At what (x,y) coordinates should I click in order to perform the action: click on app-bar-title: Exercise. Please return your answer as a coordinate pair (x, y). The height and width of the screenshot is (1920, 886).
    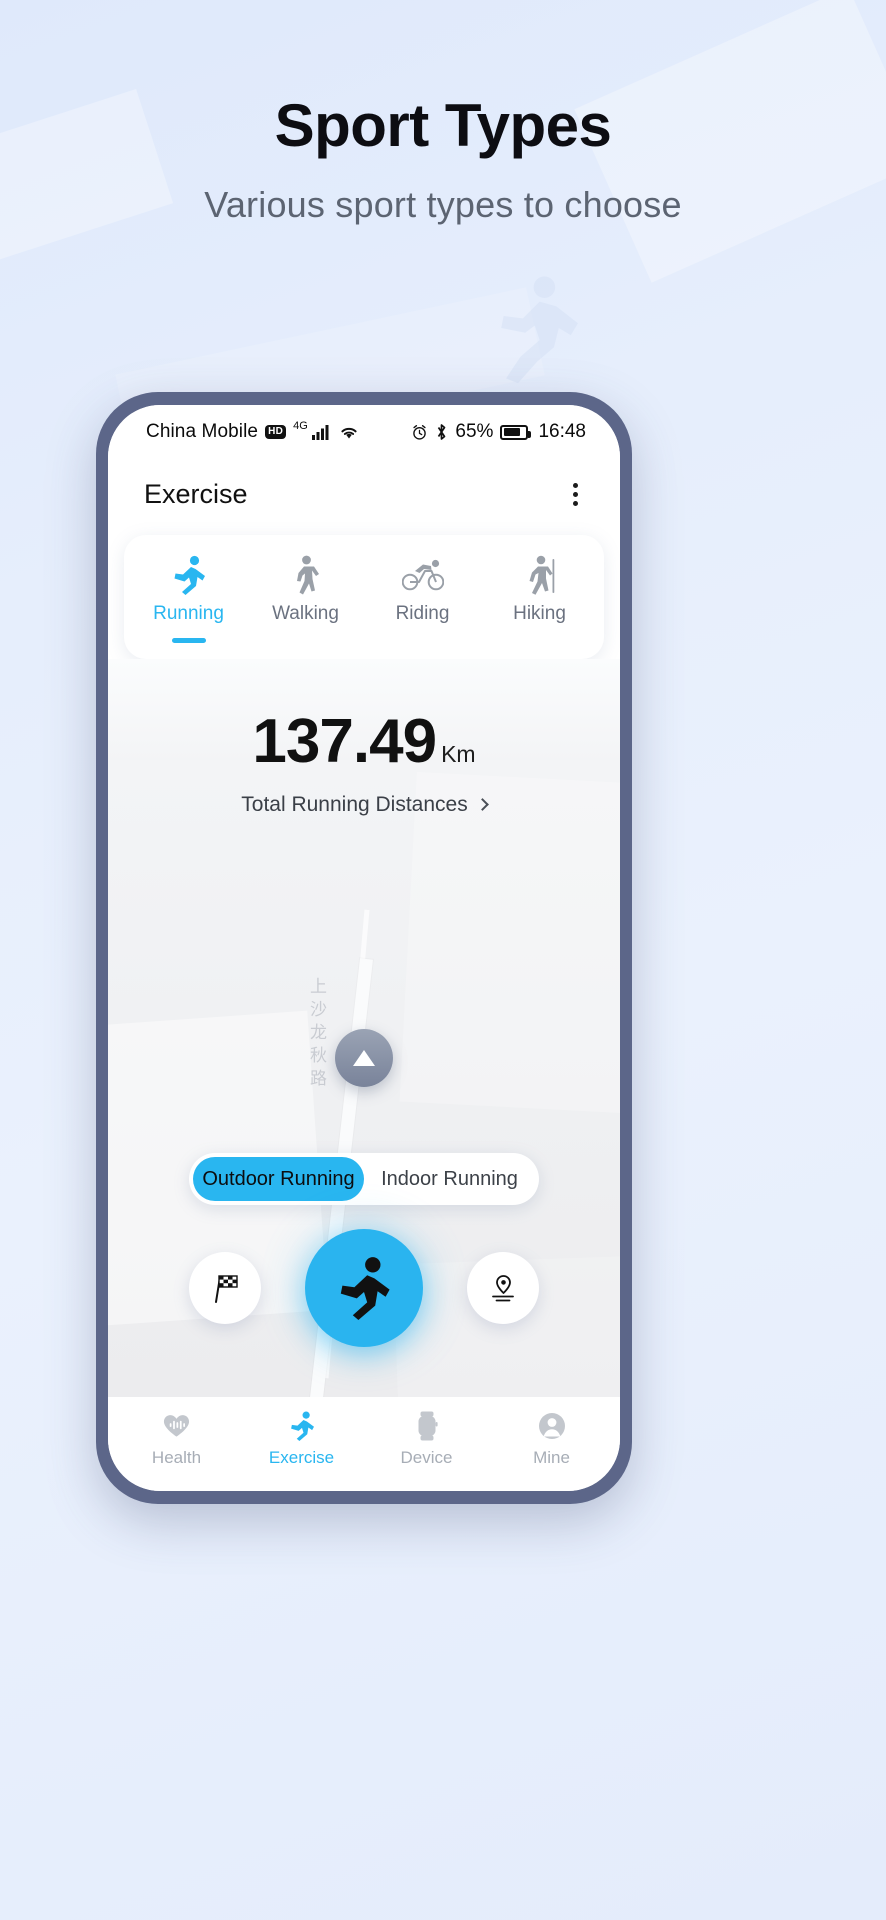
    Looking at the image, I should click on (196, 493).